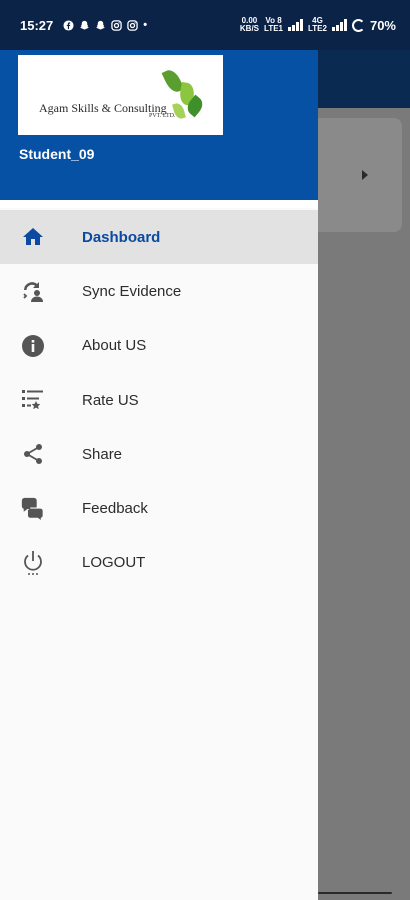 The width and height of the screenshot is (410, 900). What do you see at coordinates (382, 25) in the screenshot?
I see `battery-percent: 70%` at bounding box center [382, 25].